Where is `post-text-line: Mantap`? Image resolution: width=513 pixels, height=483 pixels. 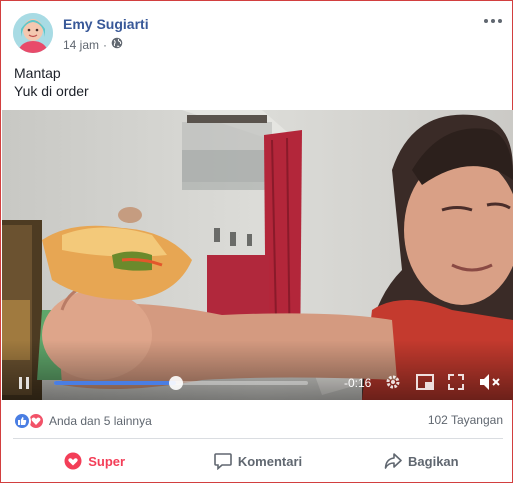
post-text-line: Mantap is located at coordinates (37, 73).